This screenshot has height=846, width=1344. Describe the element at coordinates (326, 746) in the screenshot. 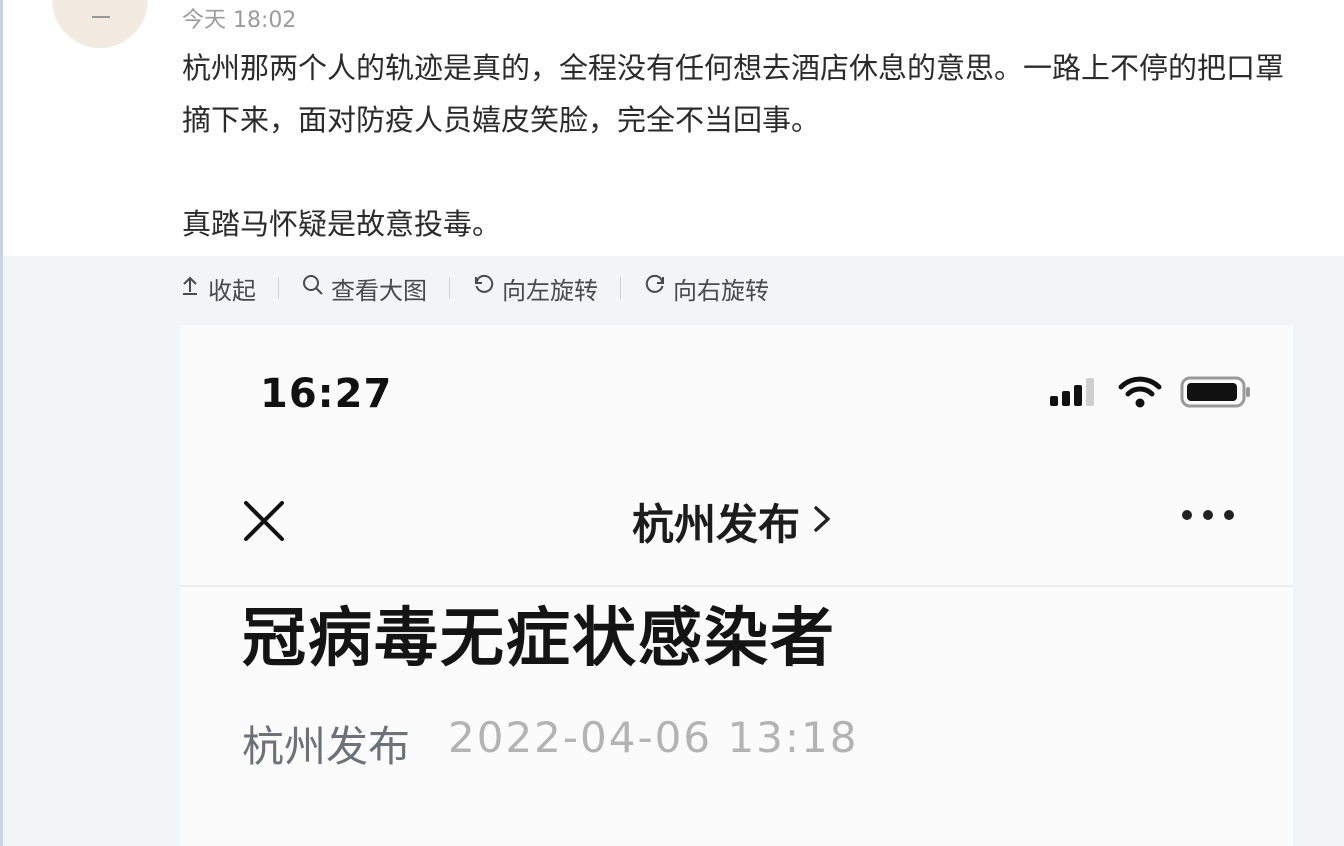

I see `article-author: 杭州发布` at that location.